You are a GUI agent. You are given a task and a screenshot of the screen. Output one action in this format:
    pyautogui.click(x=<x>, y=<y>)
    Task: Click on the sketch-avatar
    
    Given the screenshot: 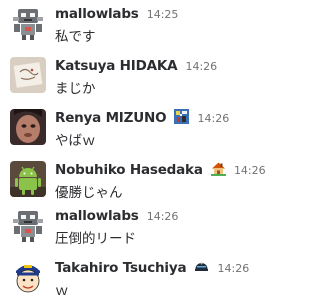 What is the action you would take?
    pyautogui.click(x=28, y=75)
    